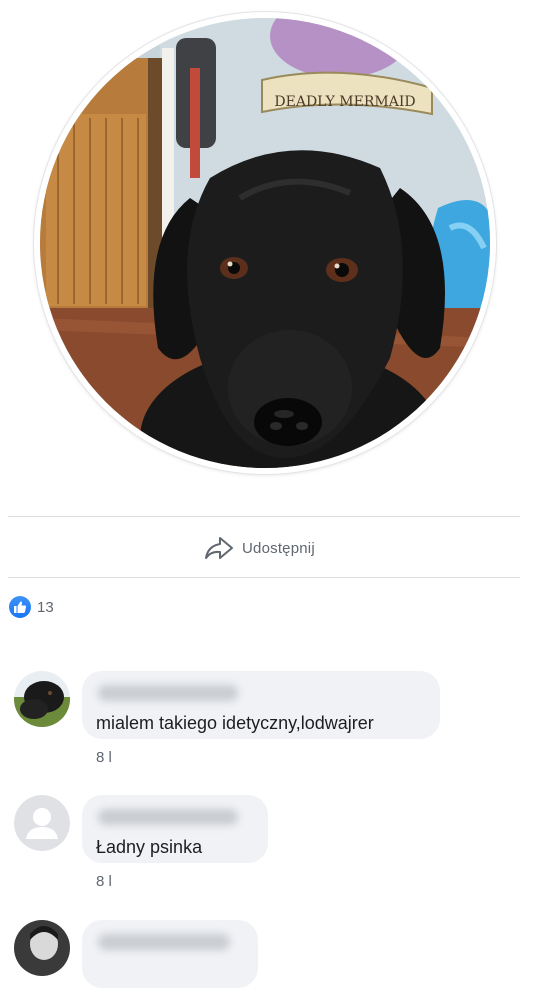 This screenshot has width=540, height=988. I want to click on thumbs-up-icon, so click(20, 607).